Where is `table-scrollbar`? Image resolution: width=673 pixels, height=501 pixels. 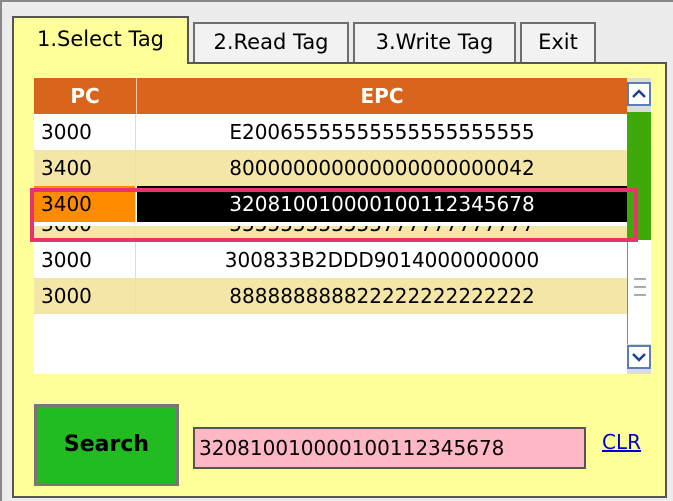 table-scrollbar is located at coordinates (639, 226).